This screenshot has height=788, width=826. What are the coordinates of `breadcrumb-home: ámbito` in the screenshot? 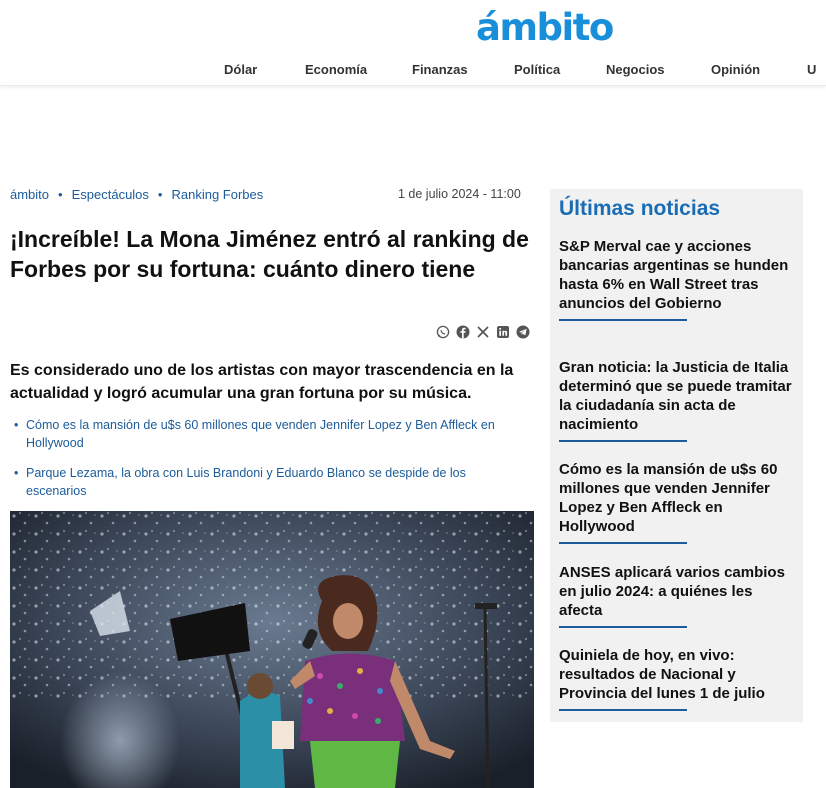 It's located at (29, 194).